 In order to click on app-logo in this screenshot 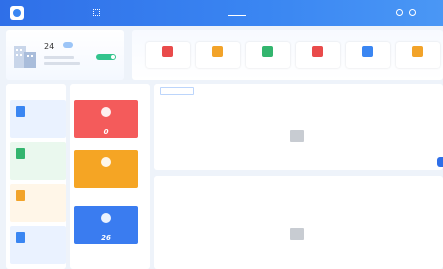, I will do `click(17, 13)`.